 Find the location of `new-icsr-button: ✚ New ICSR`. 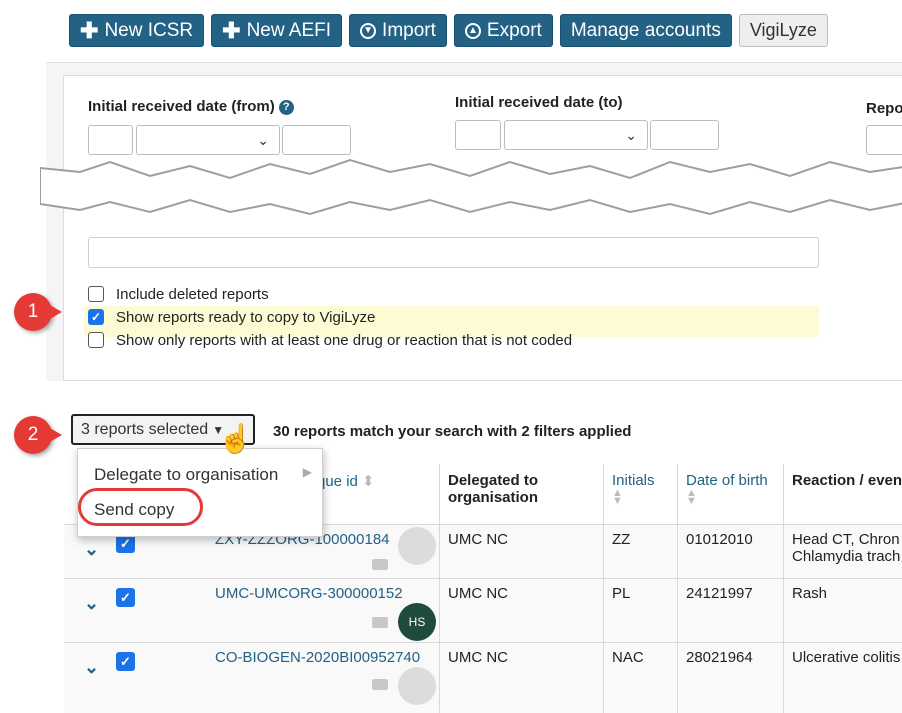

new-icsr-button: ✚ New ICSR is located at coordinates (137, 30).